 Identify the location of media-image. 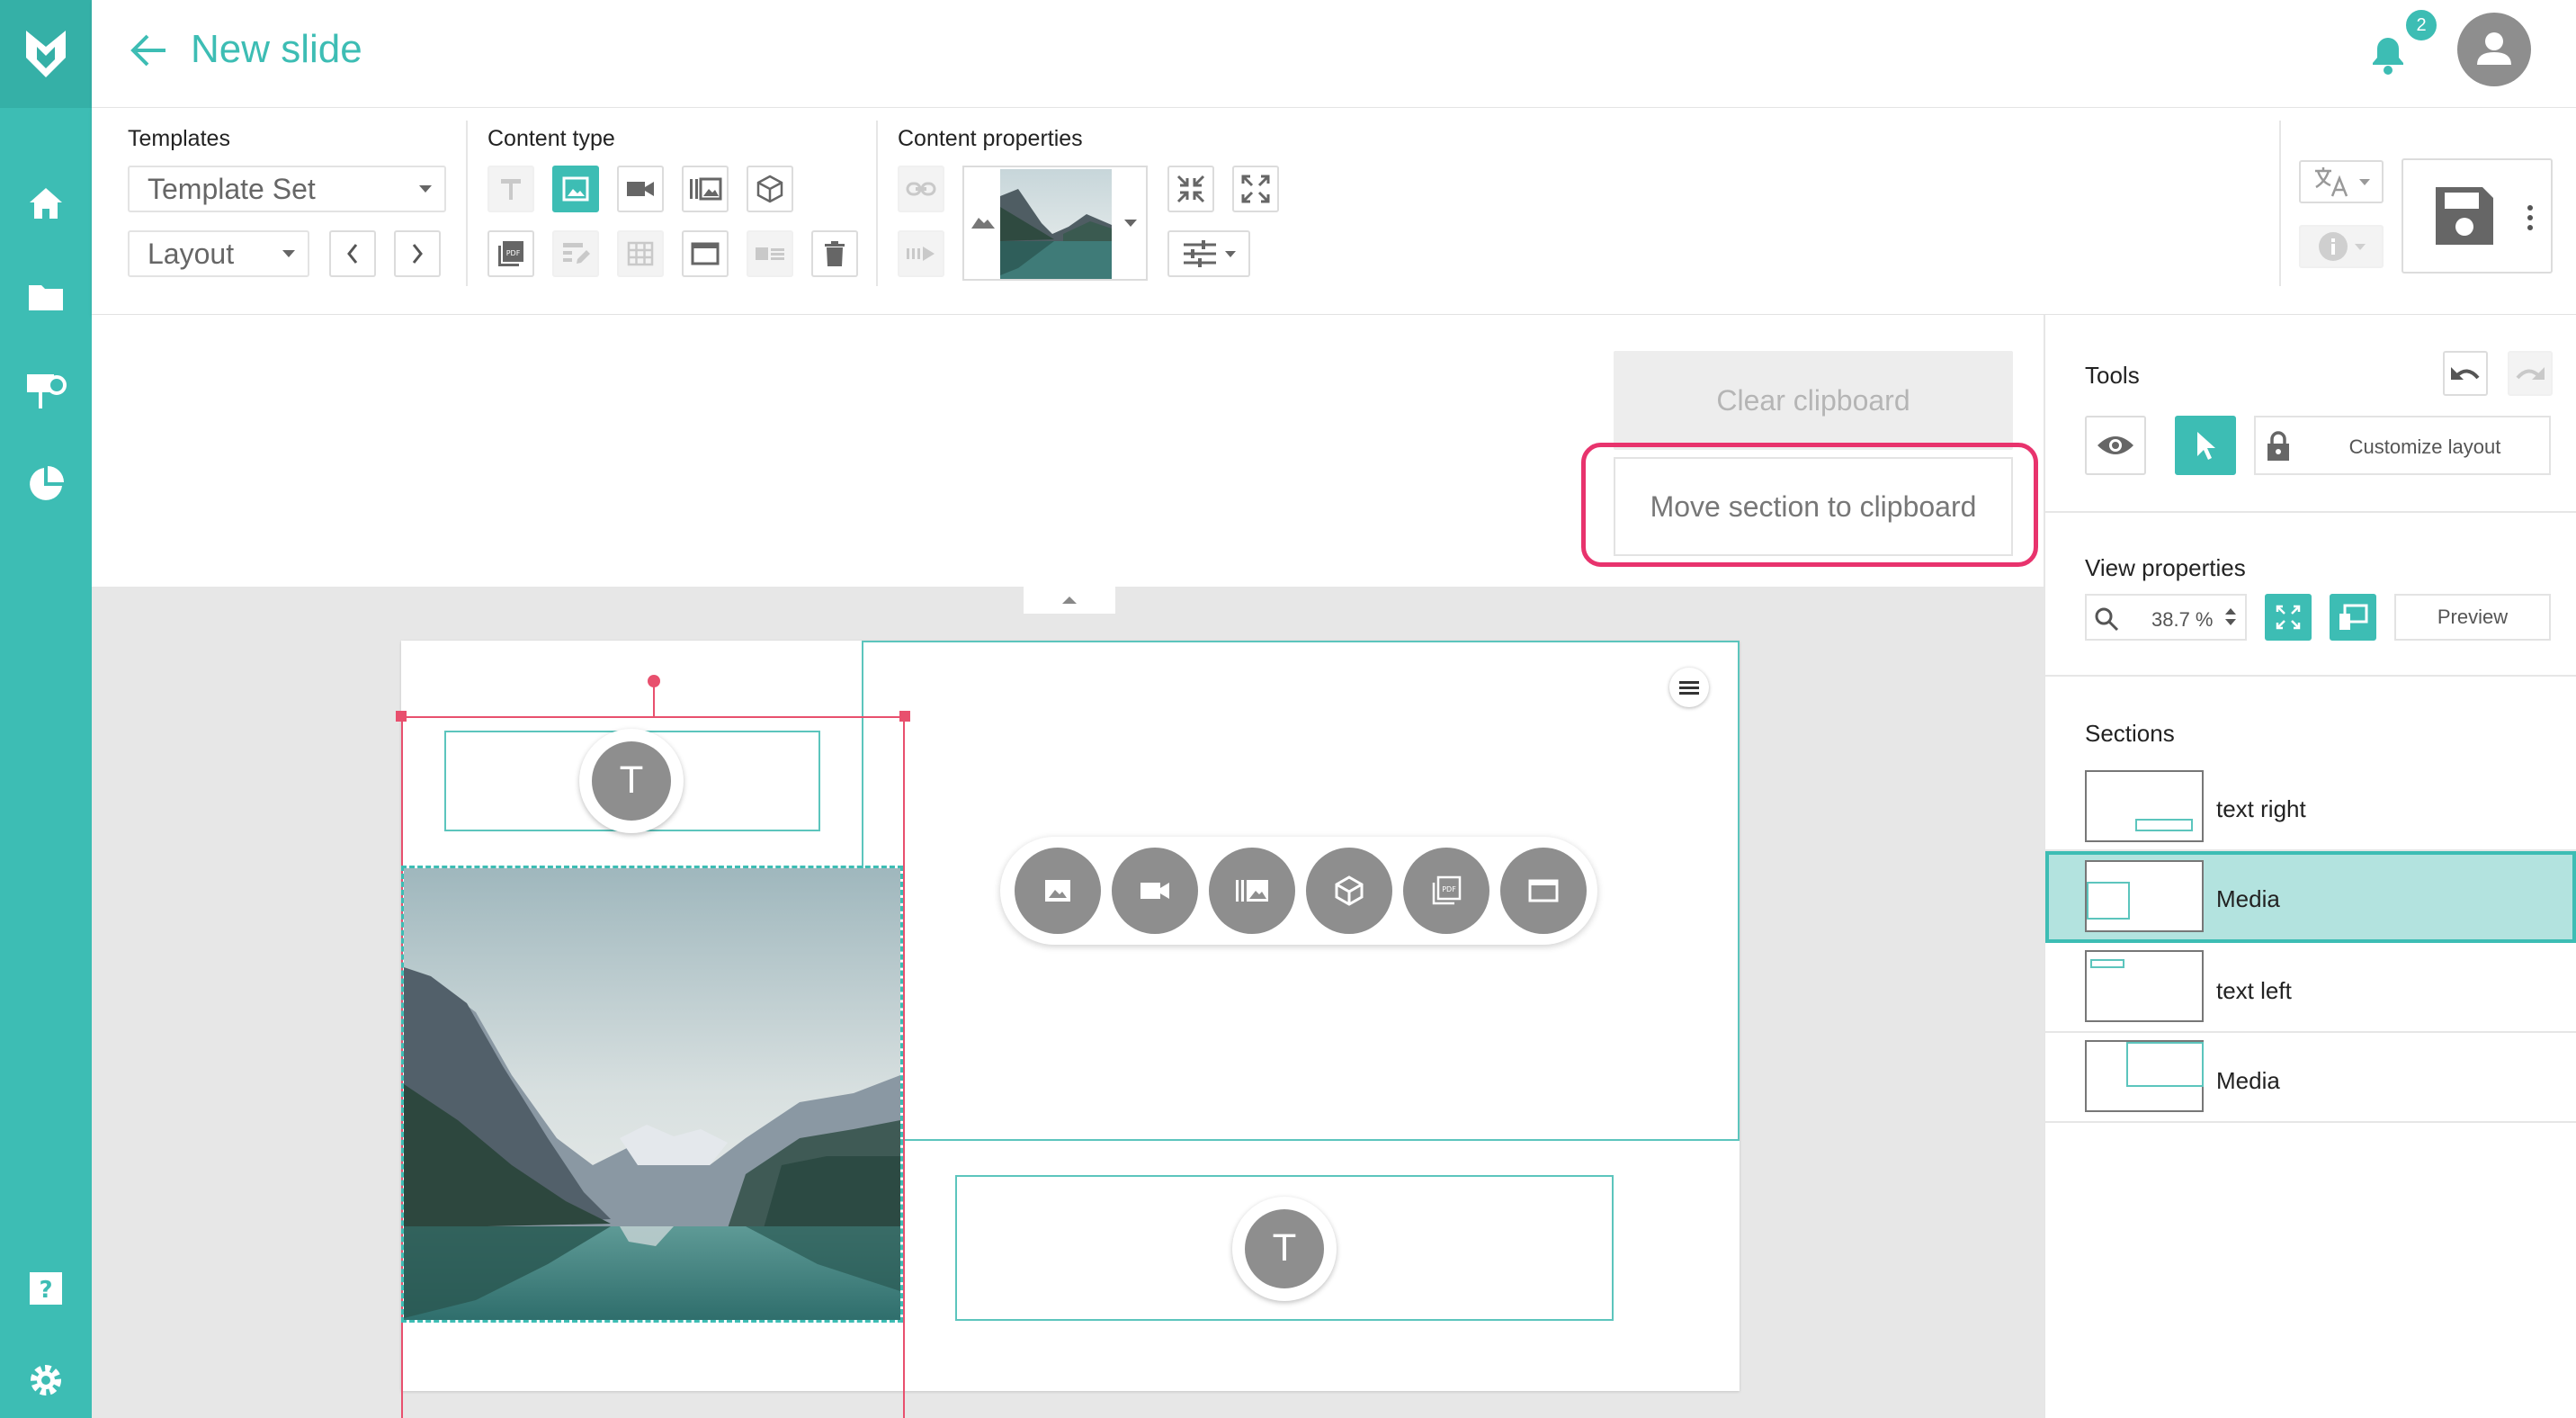
(652, 1094).